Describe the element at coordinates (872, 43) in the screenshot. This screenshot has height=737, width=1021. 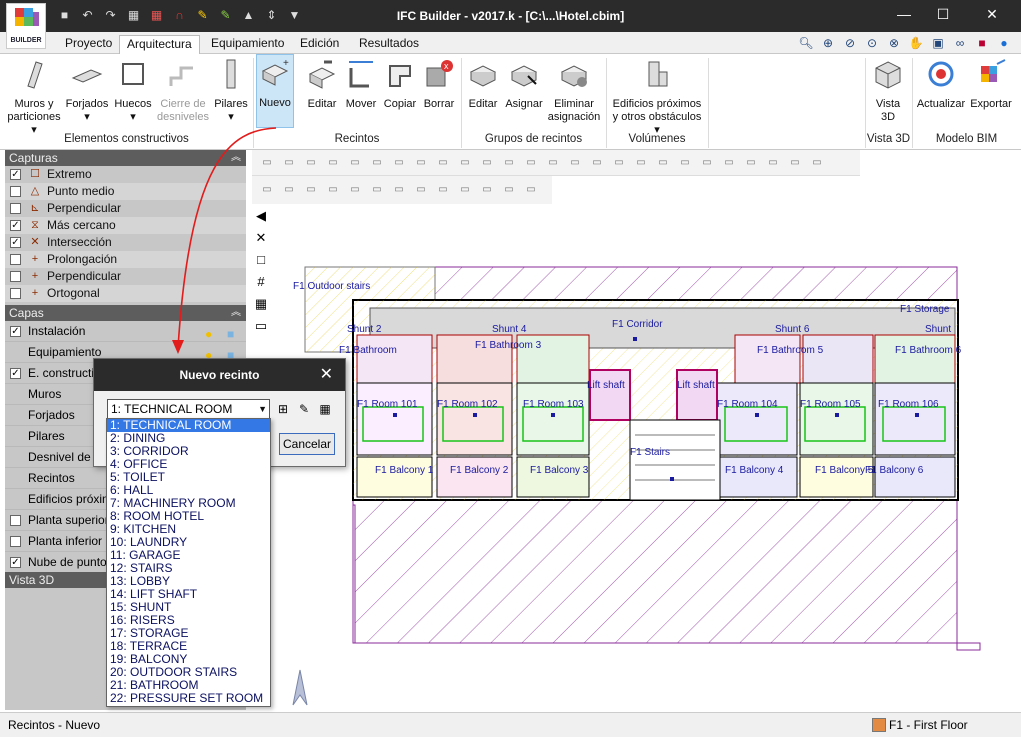
I see `zoom-all-icon: ⊙` at that location.